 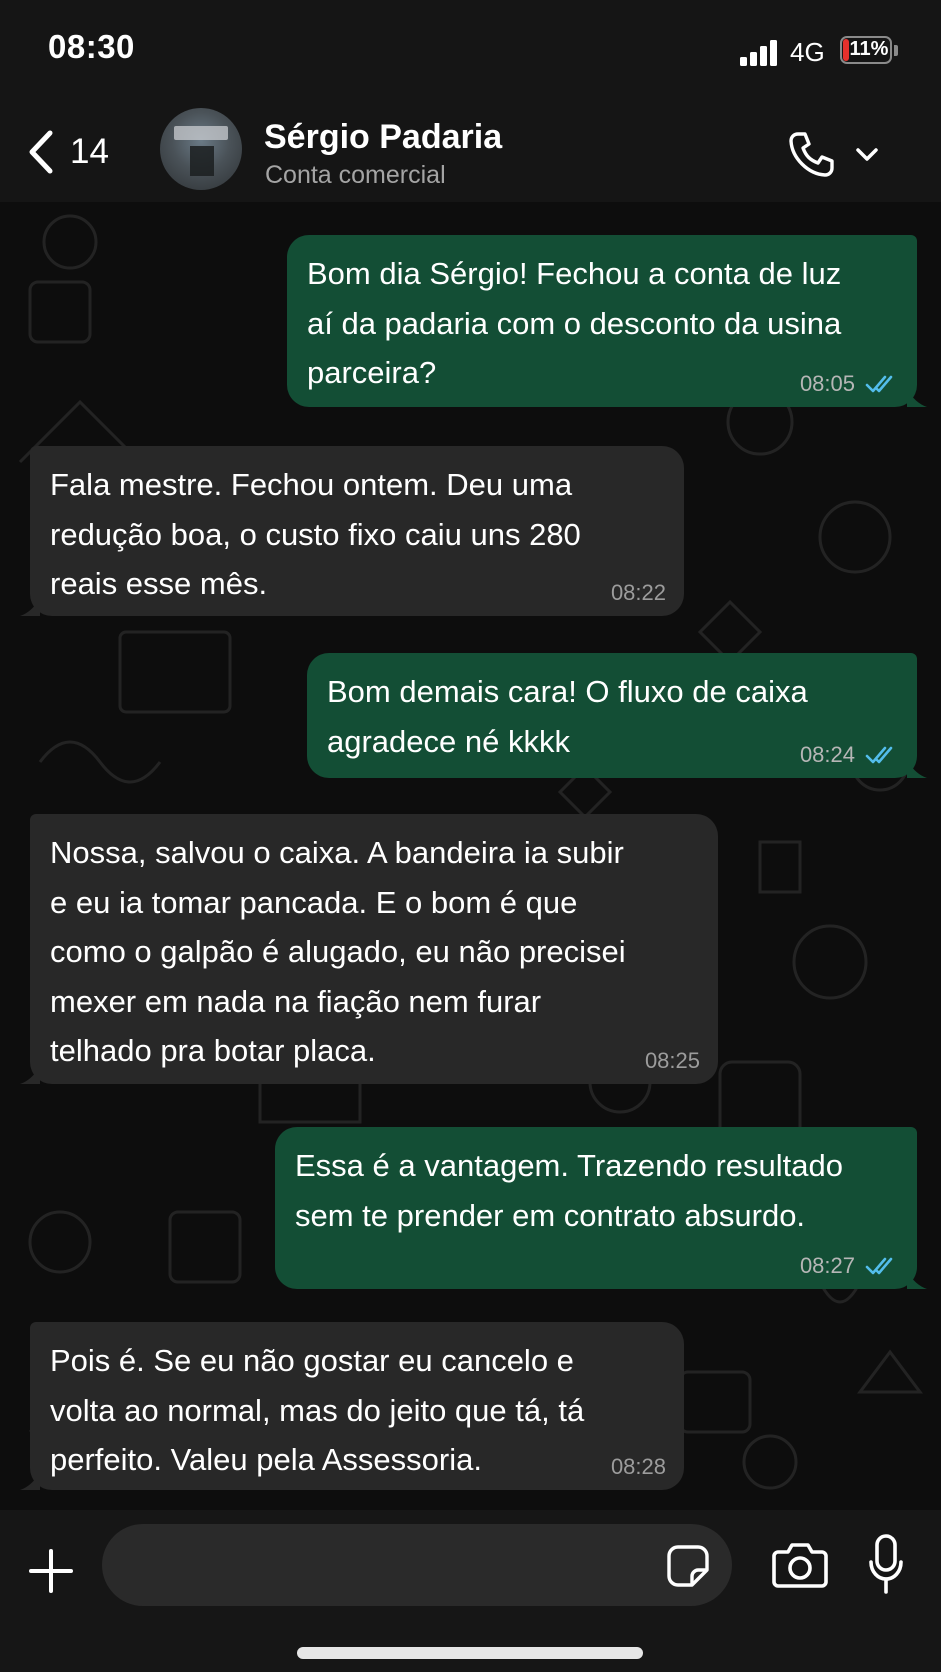 I want to click on message-time: 08:25, so click(x=672, y=1060).